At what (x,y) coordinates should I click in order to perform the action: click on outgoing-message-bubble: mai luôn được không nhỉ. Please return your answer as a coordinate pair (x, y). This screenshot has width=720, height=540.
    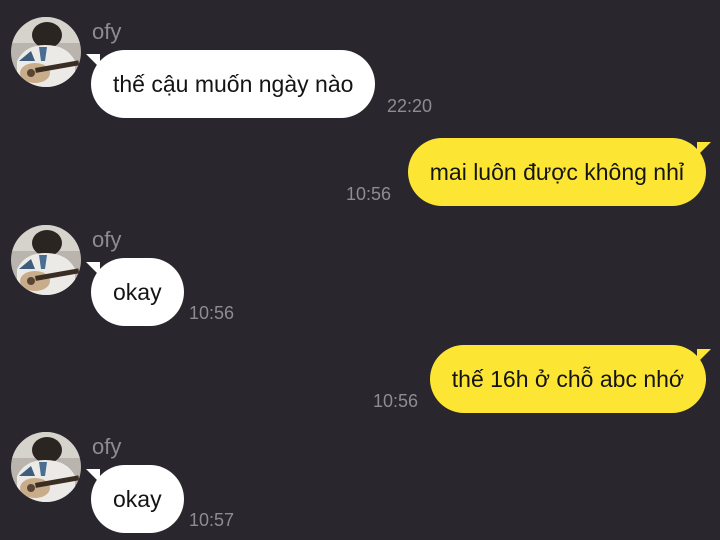
    Looking at the image, I should click on (559, 172).